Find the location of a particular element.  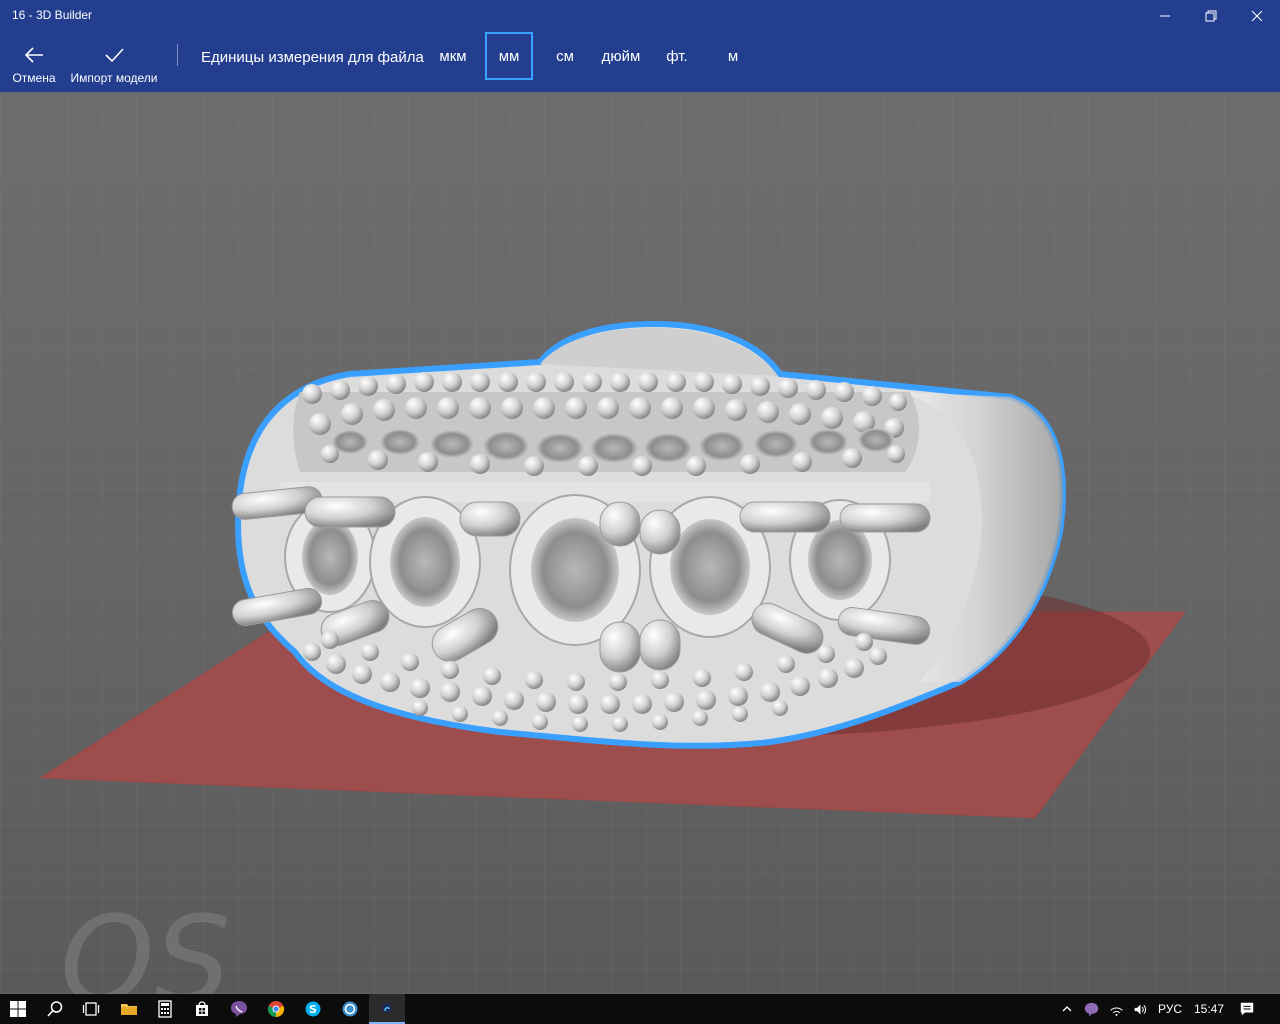

speaker-icon is located at coordinates (1140, 1009).